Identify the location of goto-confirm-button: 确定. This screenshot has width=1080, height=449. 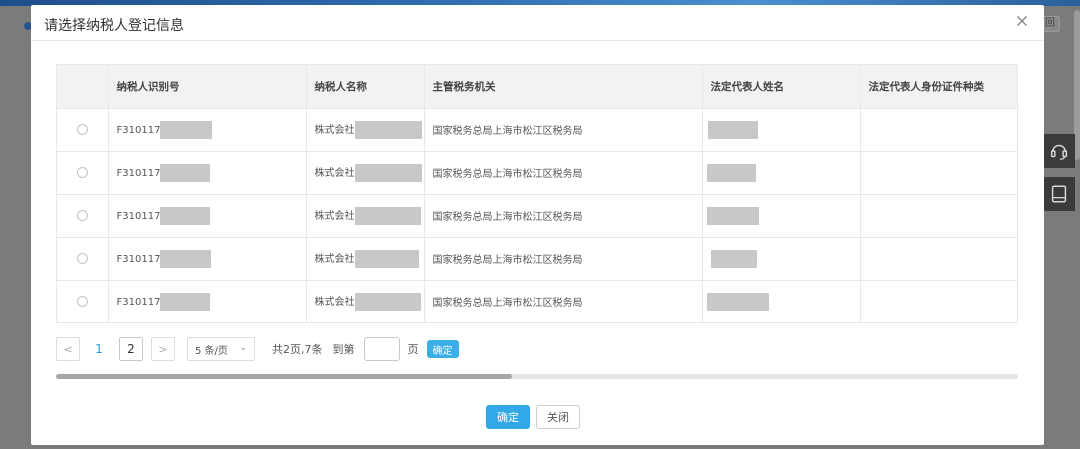
(442, 349).